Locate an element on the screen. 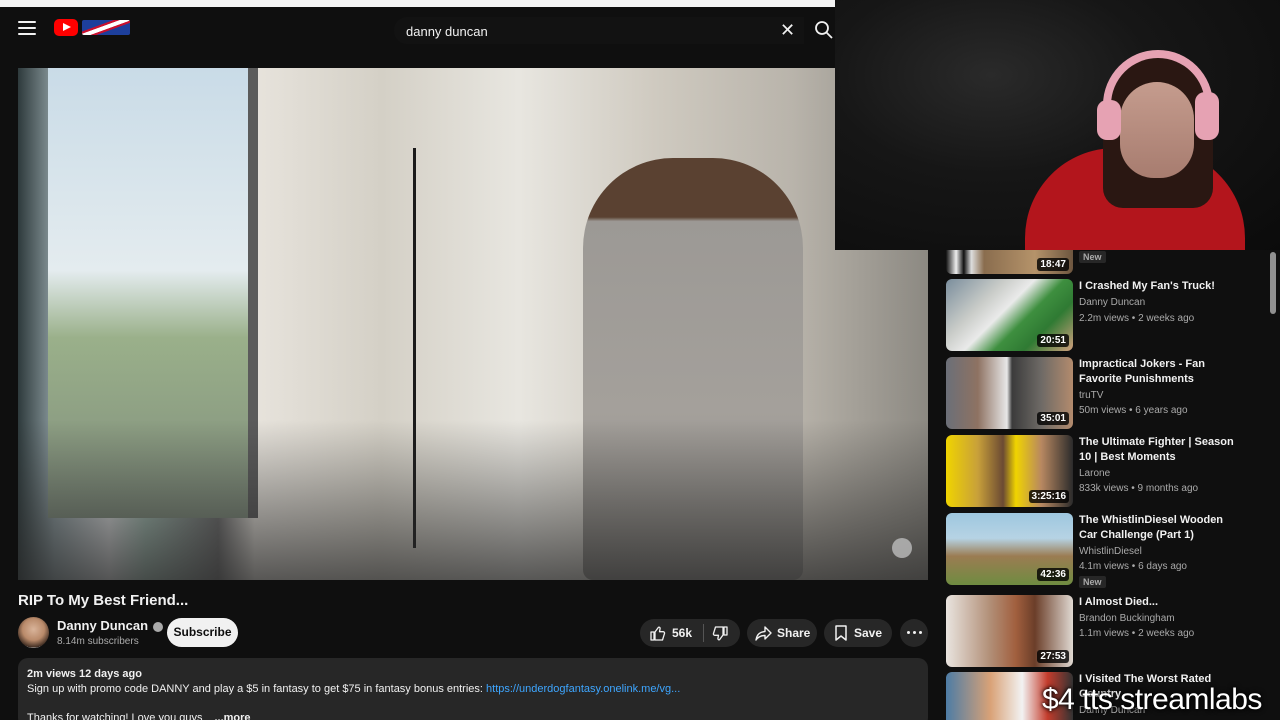 The height and width of the screenshot is (720, 1280). video-thumbnail: 35:01 is located at coordinates (1009, 393).